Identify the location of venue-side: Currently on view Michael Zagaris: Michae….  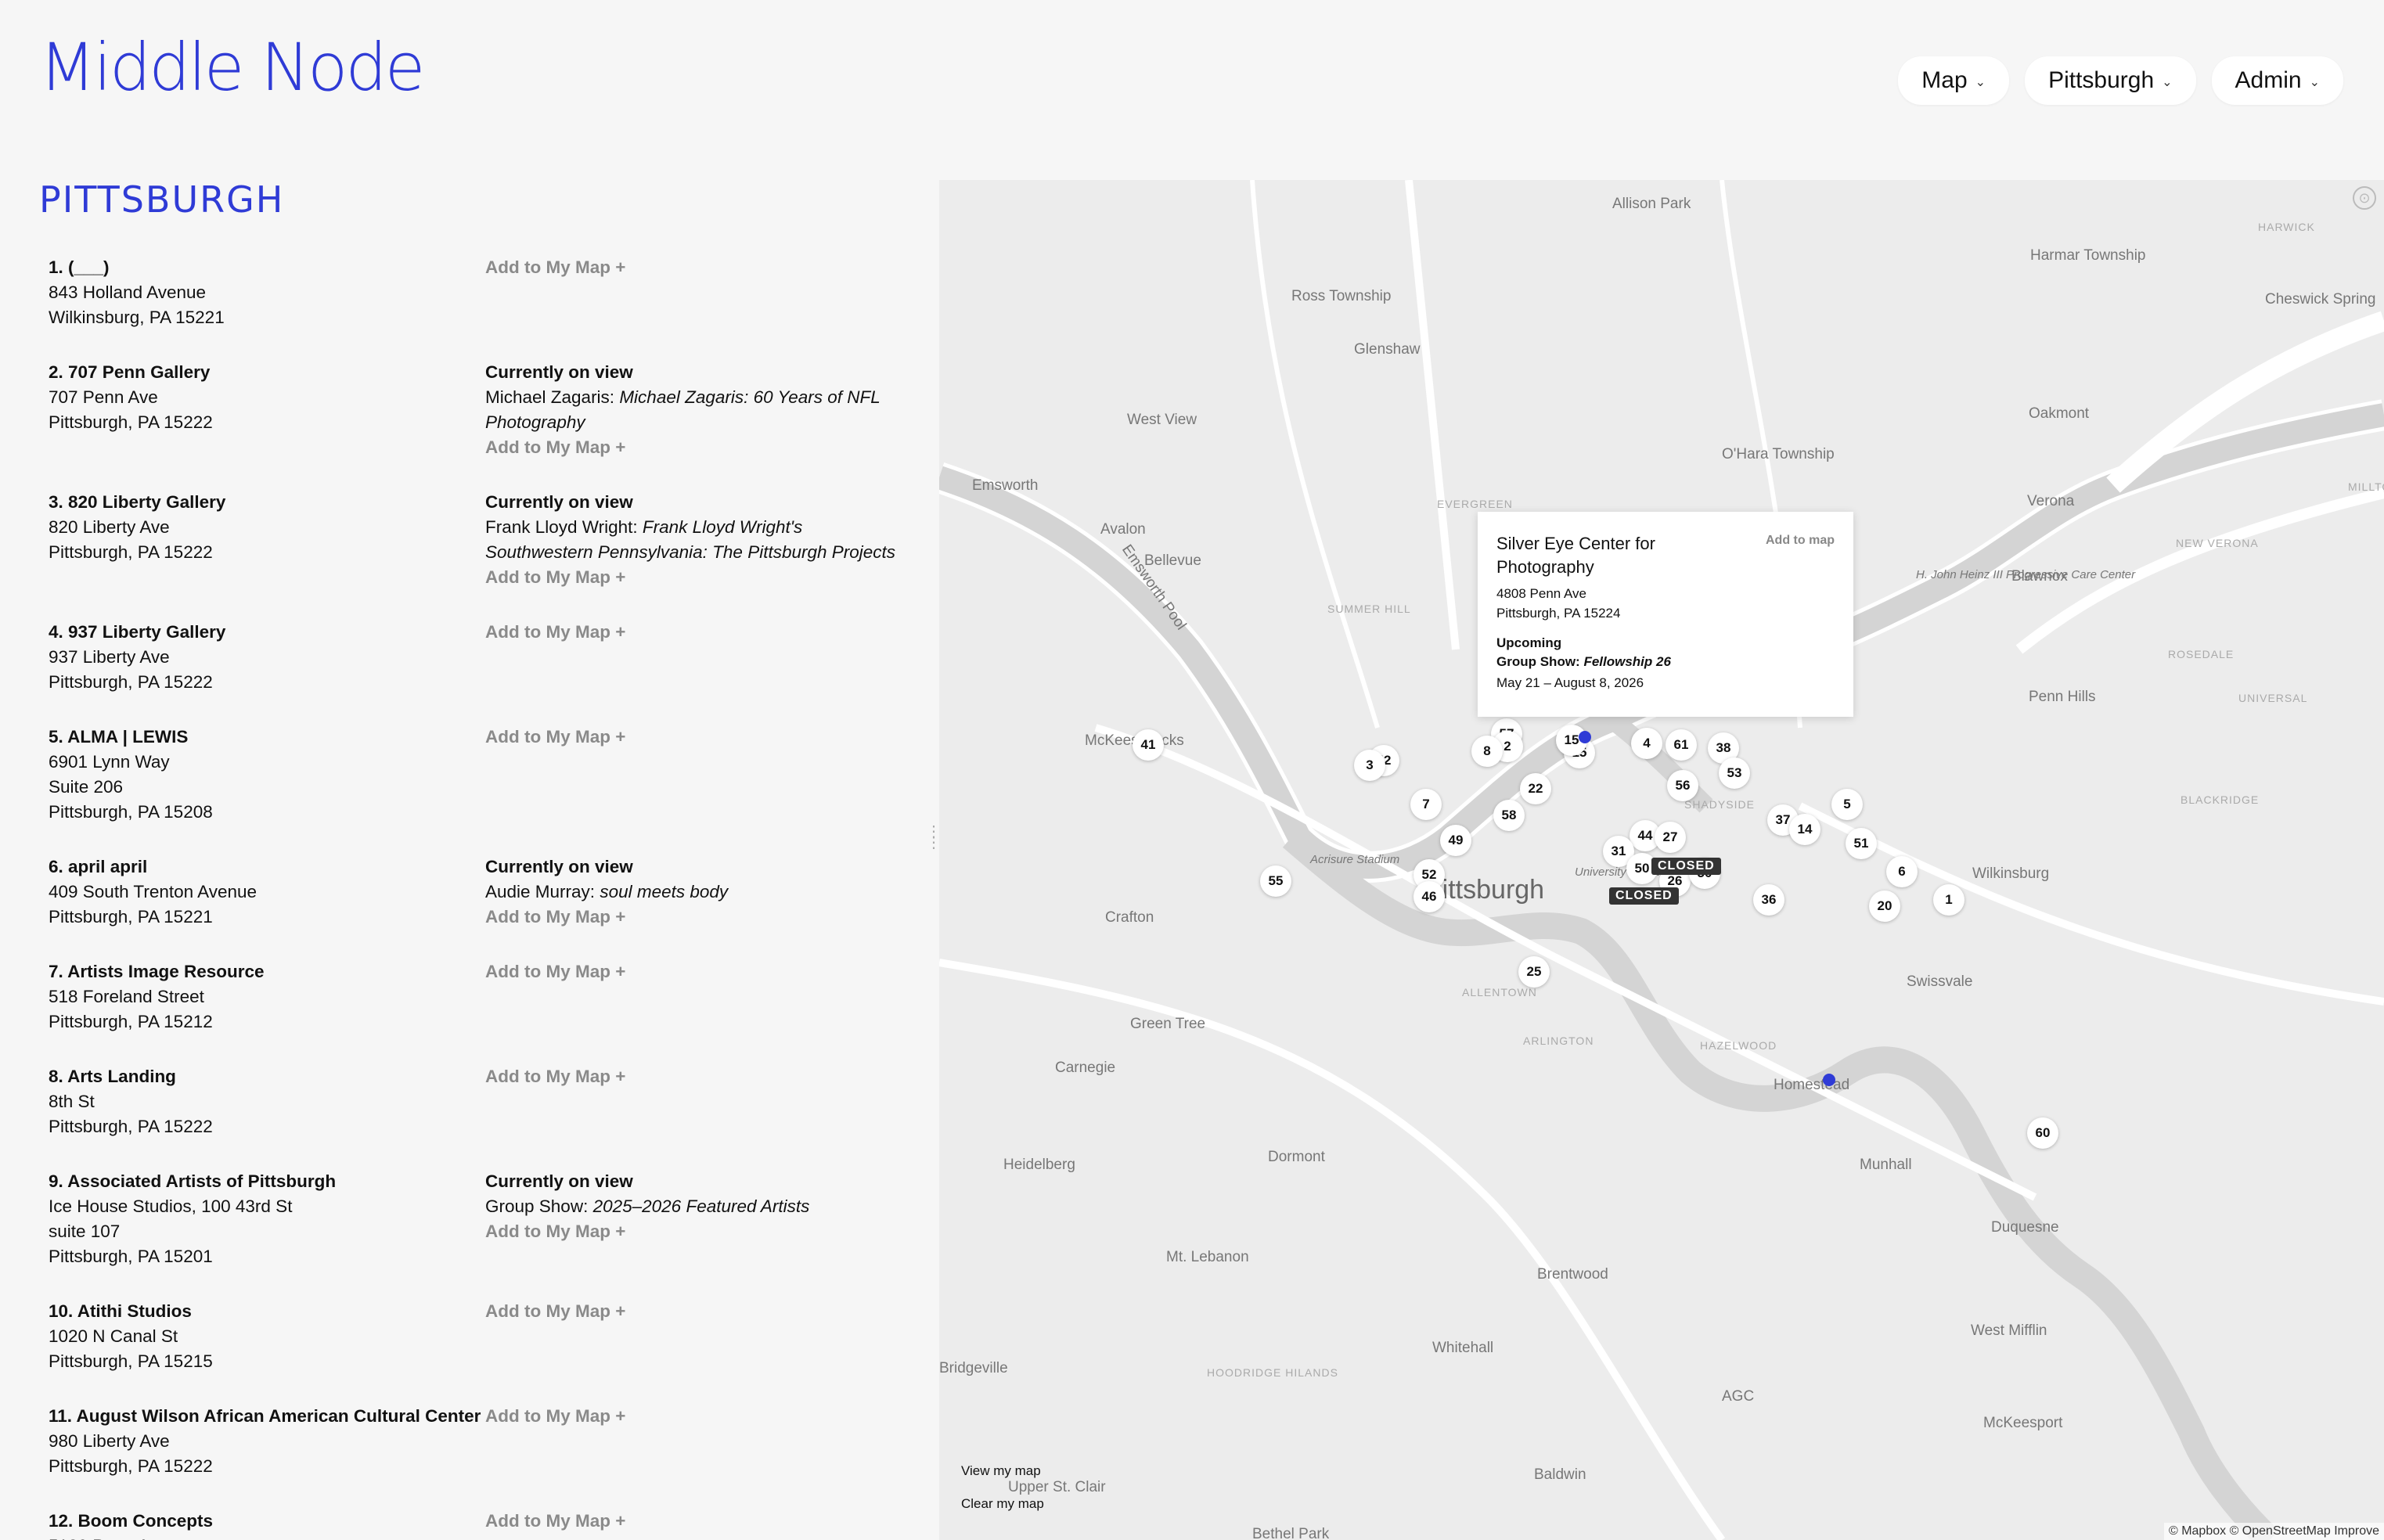
(697, 410).